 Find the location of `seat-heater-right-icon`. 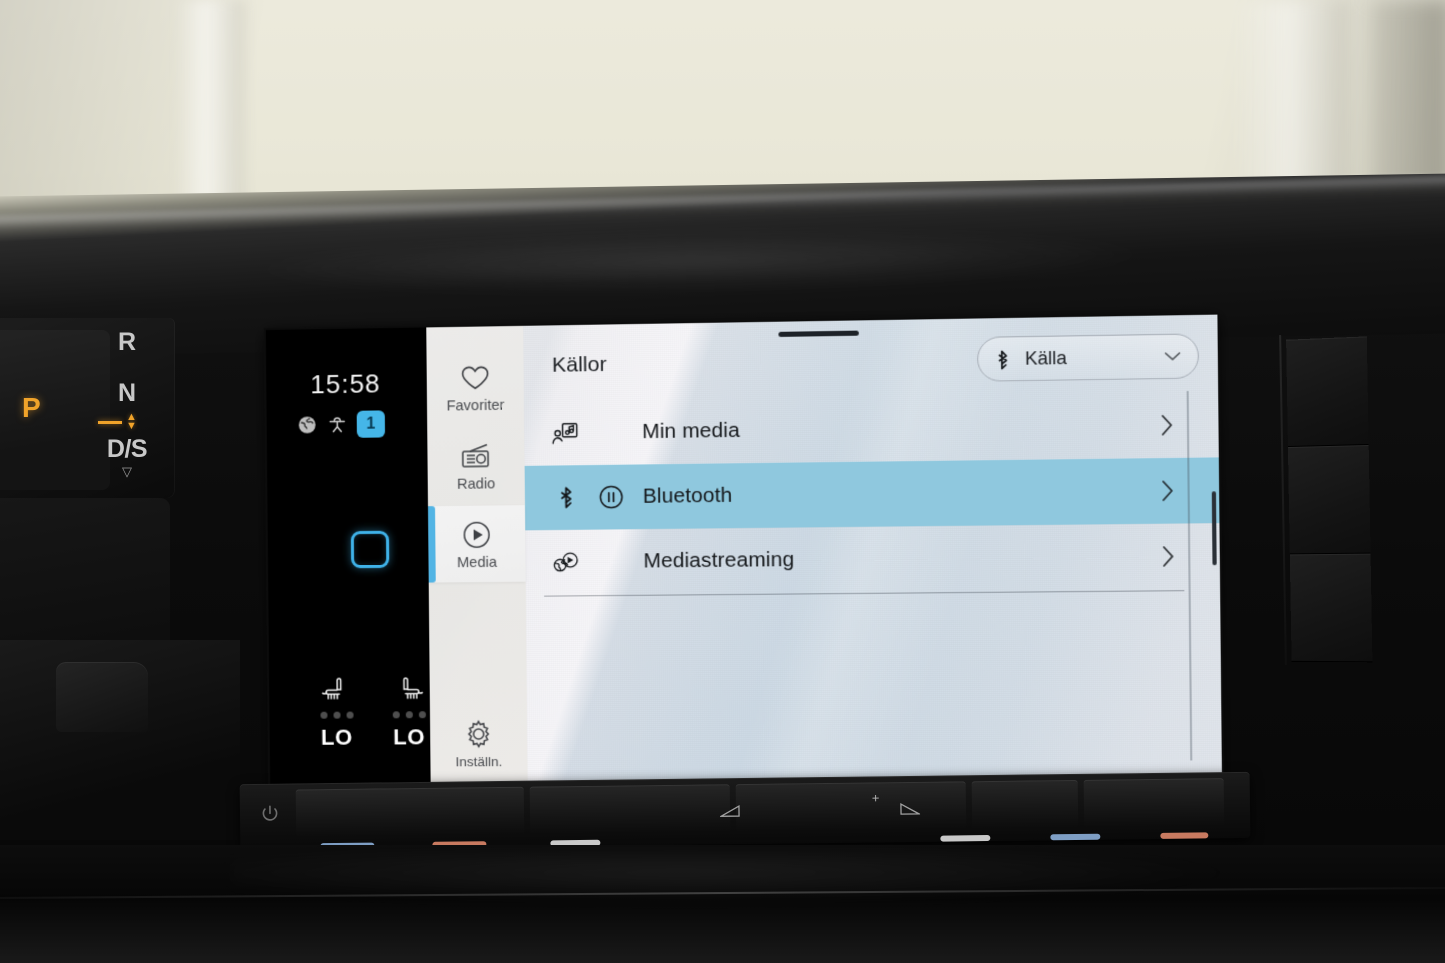

seat-heater-right-icon is located at coordinates (408, 687).